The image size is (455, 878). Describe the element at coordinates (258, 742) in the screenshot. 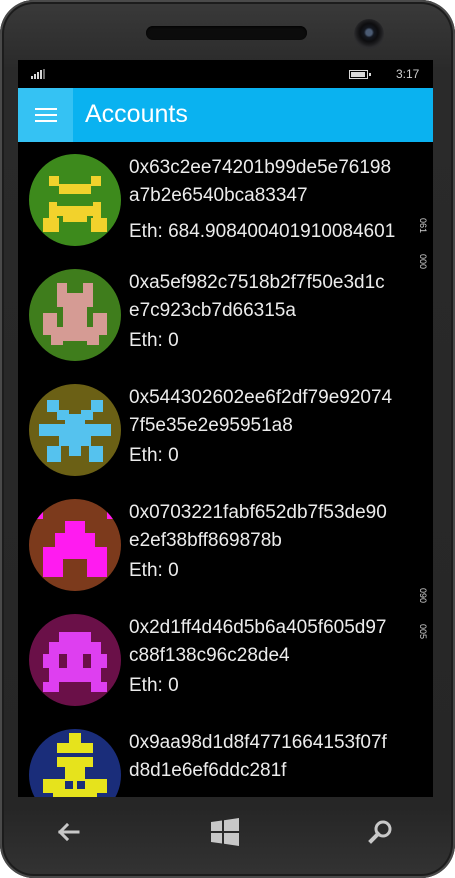

I see `address-line-1: 0x9aa98d1d8f4771664153f07f` at that location.